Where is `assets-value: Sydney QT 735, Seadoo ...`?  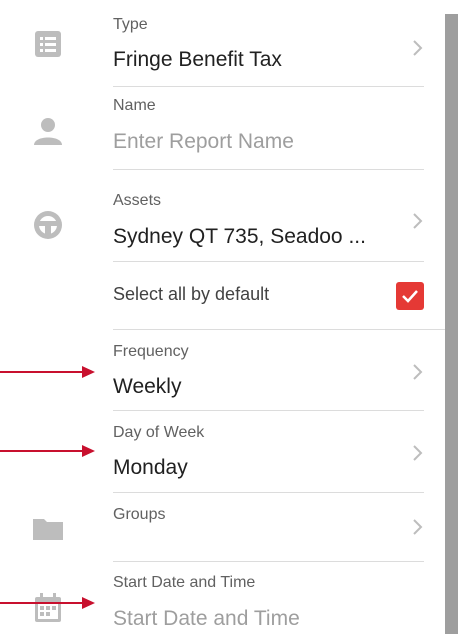
assets-value: Sydney QT 735, Seadoo ... is located at coordinates (239, 236).